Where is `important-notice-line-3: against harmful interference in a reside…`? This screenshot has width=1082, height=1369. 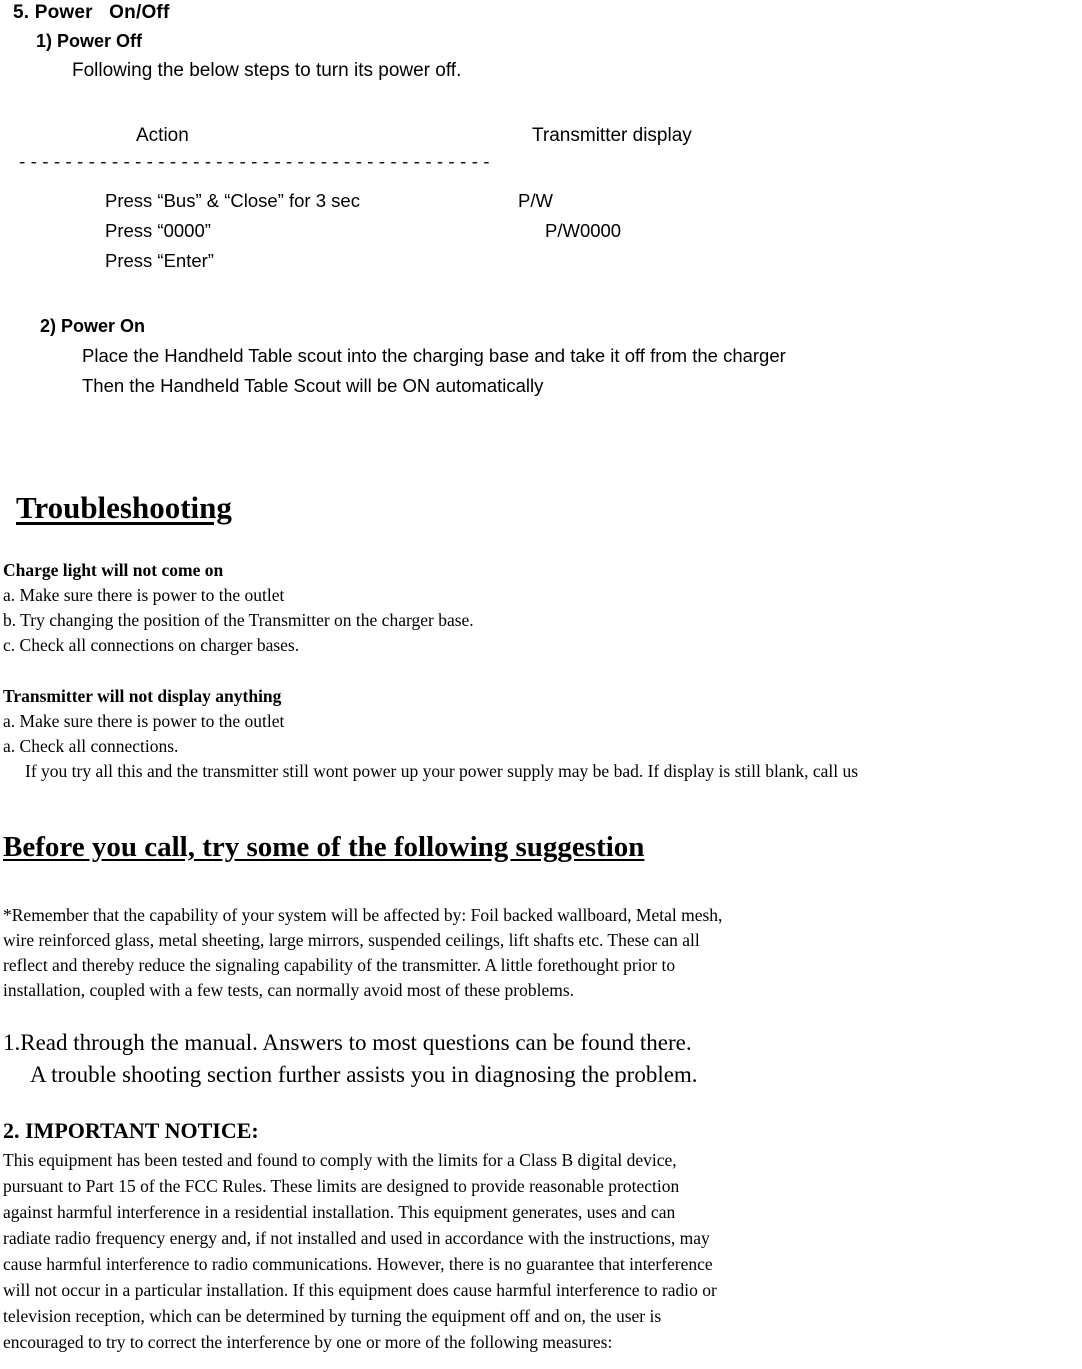 important-notice-line-3: against harmful interference in a reside… is located at coordinates (339, 1212).